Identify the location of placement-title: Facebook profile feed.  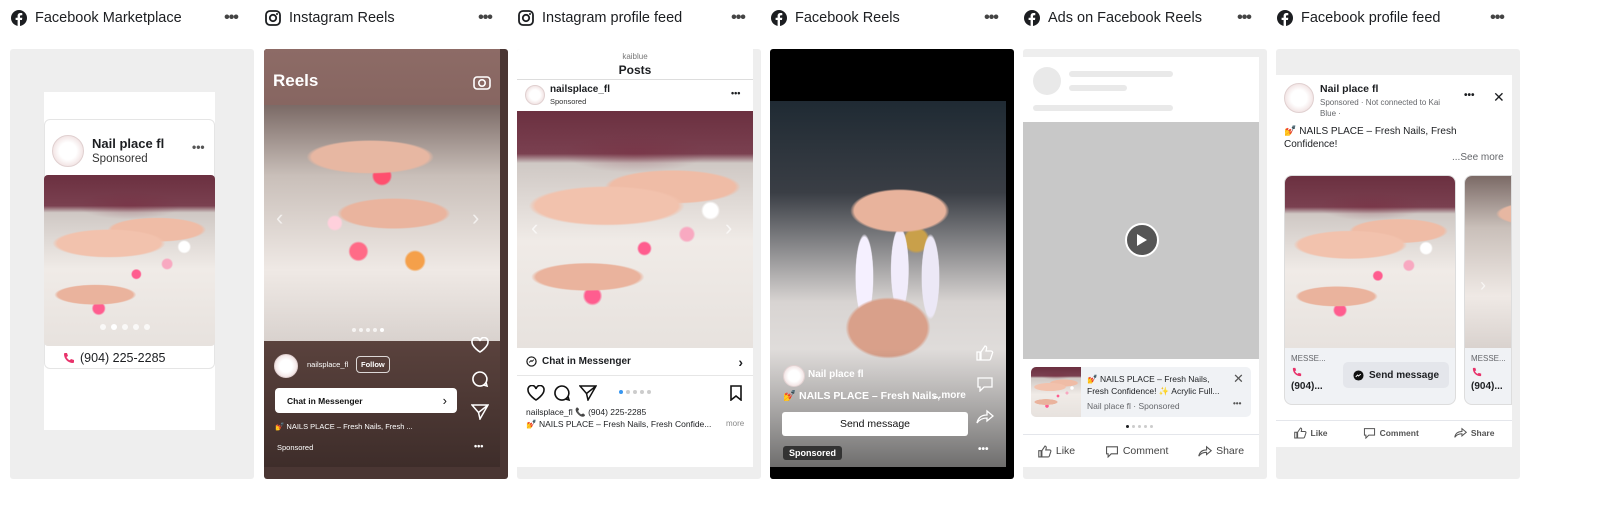
(1371, 18).